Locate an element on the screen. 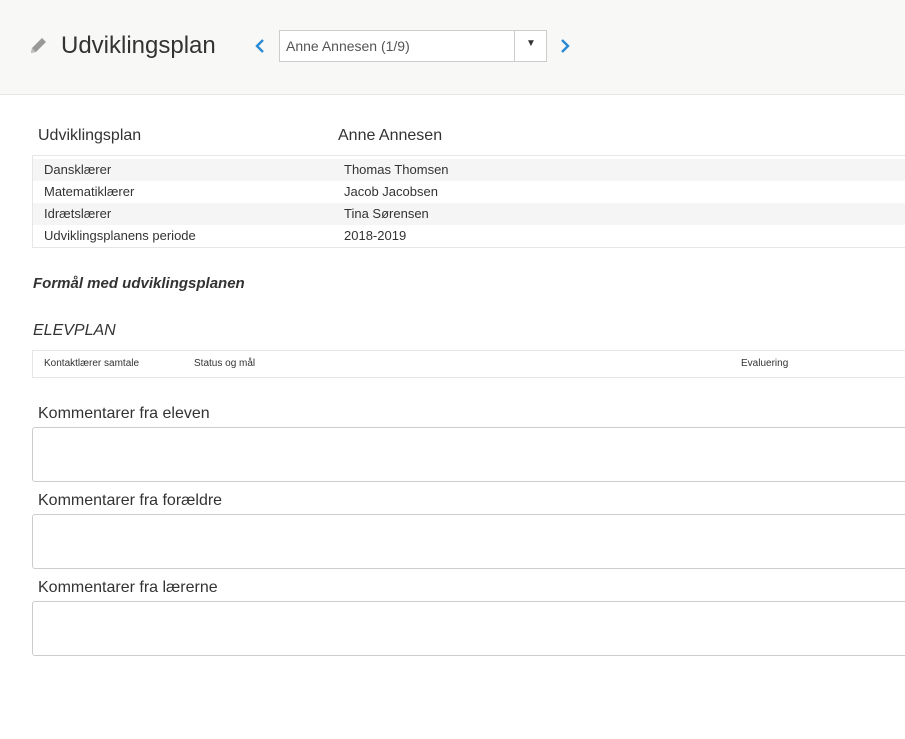 Image resolution: width=905 pixels, height=739 pixels. comment-field-eleven is located at coordinates (468, 454).